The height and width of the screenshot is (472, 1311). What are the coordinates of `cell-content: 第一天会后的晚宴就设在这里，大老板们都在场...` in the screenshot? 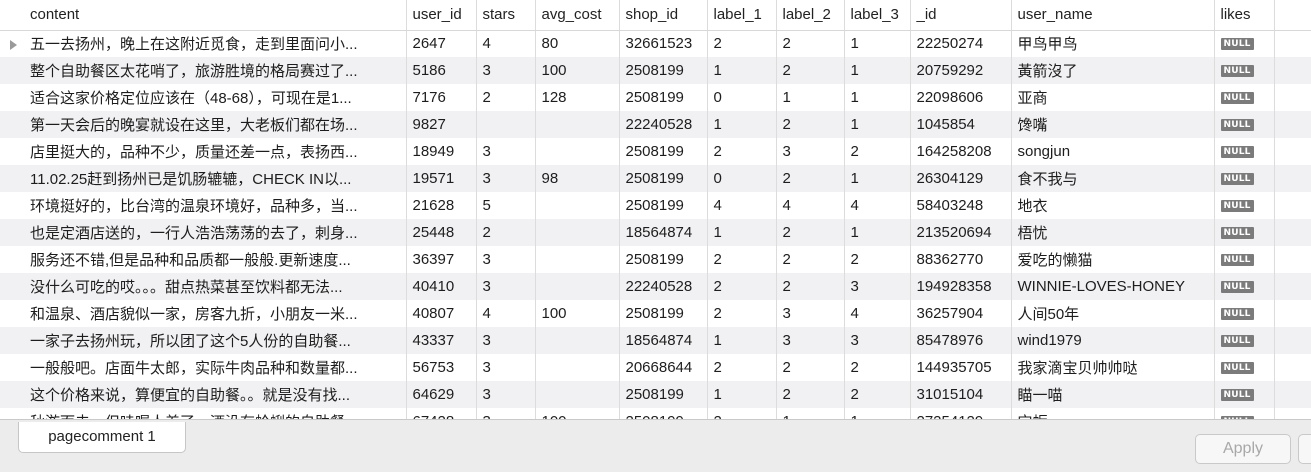 It's located at (203, 124).